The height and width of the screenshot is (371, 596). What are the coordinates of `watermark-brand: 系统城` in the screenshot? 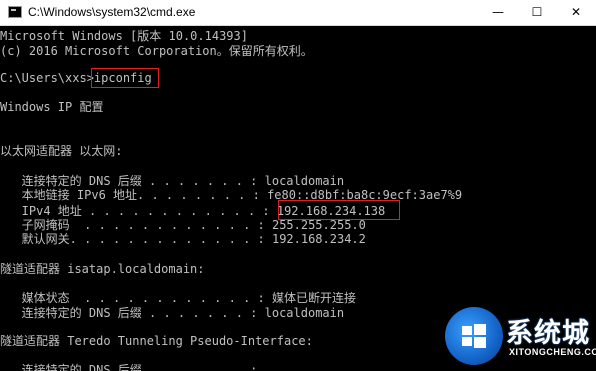 It's located at (548, 333).